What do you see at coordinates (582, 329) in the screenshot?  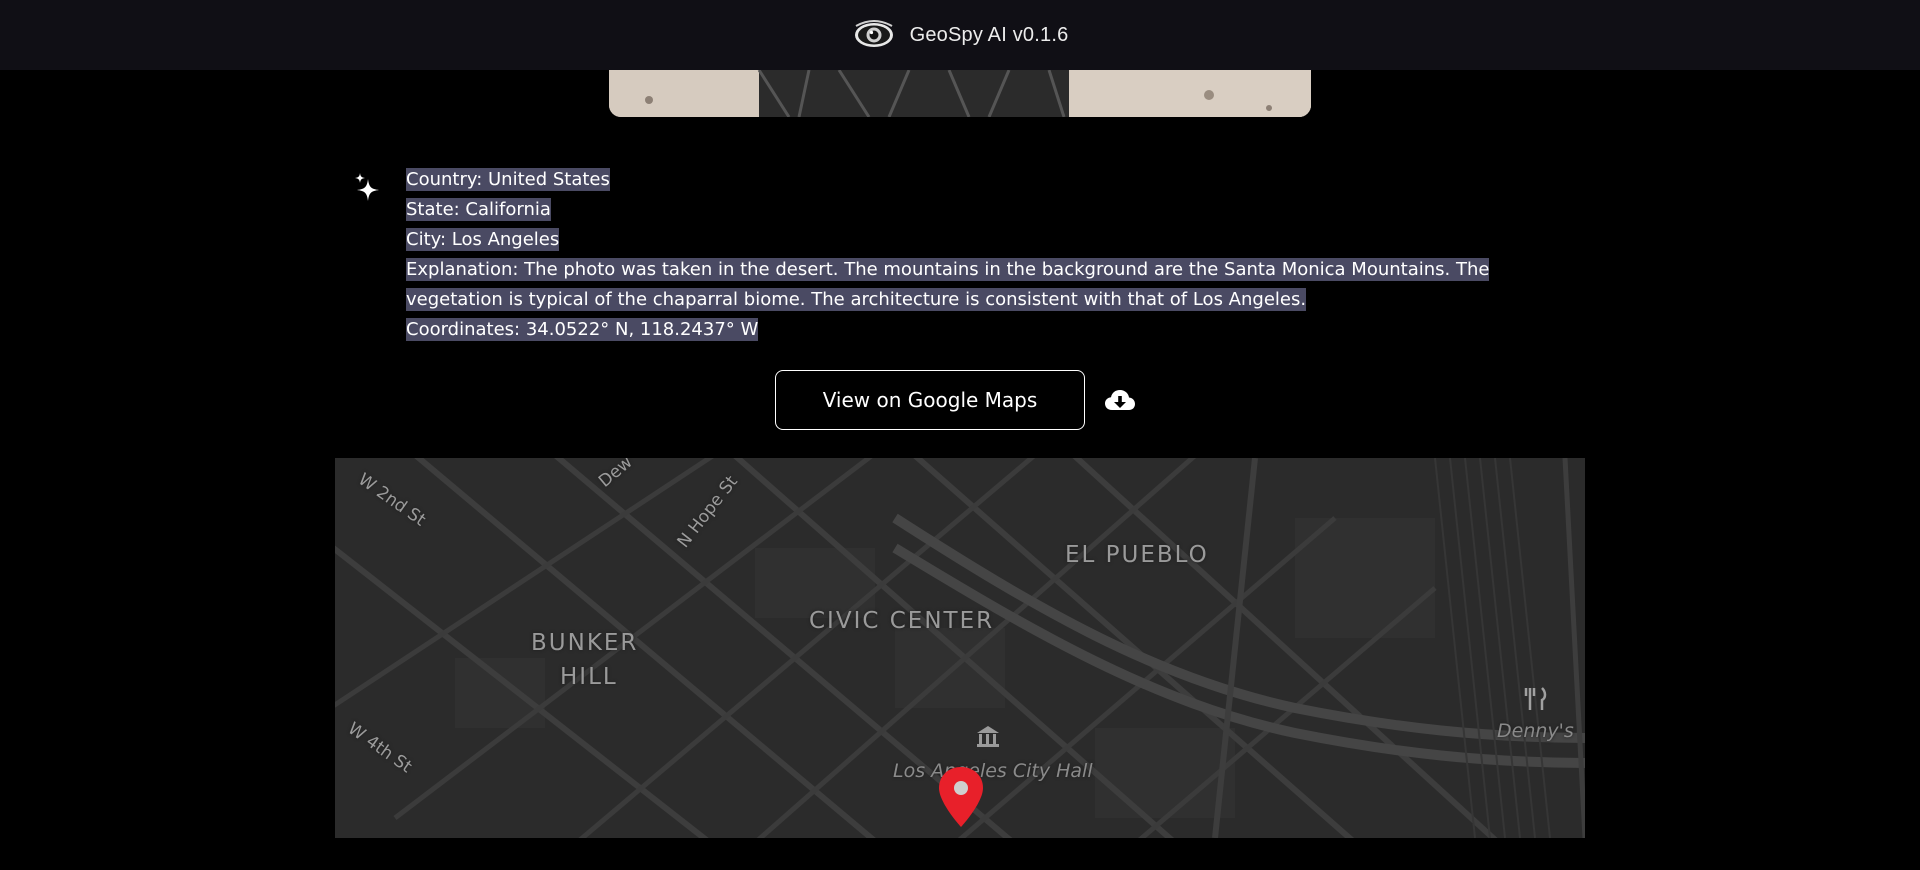 I see `coordinates-line: Coordinates: 34.0522° N, 118.2437° W` at bounding box center [582, 329].